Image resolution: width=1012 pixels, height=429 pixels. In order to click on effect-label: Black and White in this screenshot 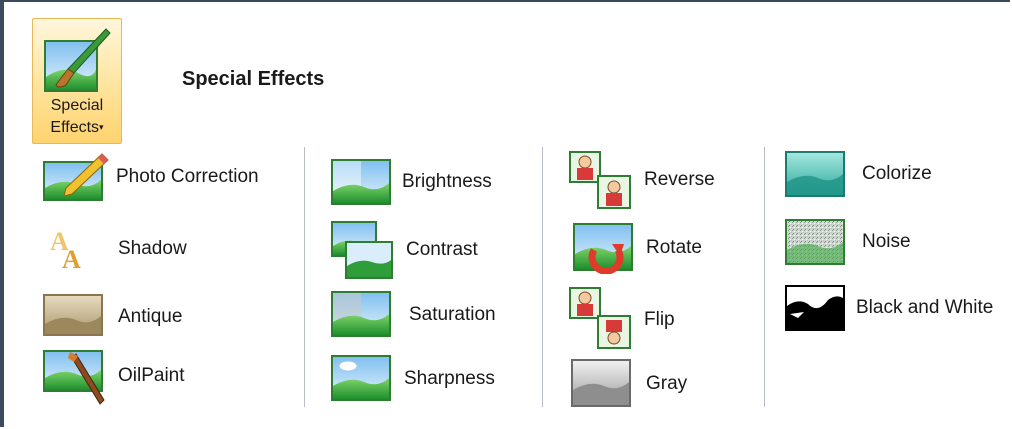, I will do `click(925, 307)`.